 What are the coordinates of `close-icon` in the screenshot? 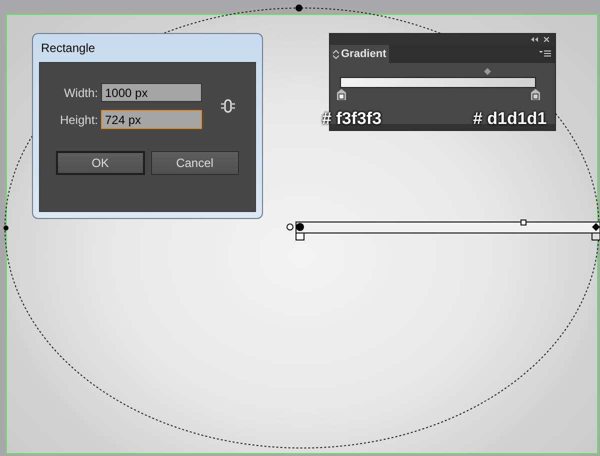 It's located at (546, 39).